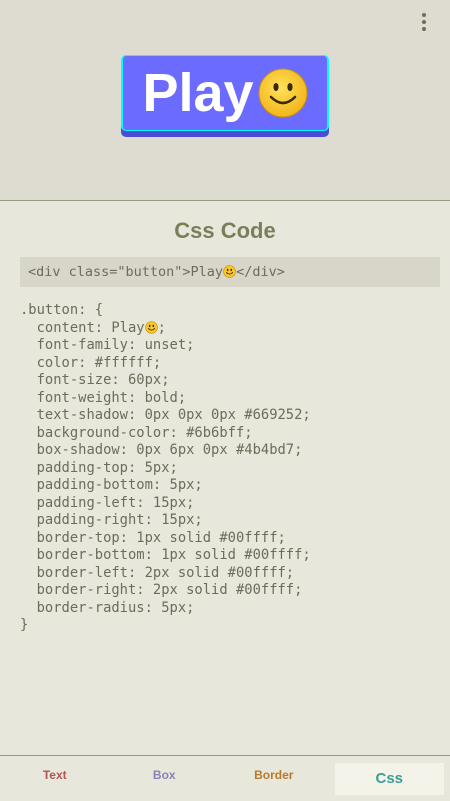 Image resolution: width=450 pixels, height=801 pixels. What do you see at coordinates (103, 397) in the screenshot?
I see `css-line: font-weight: bold;` at bounding box center [103, 397].